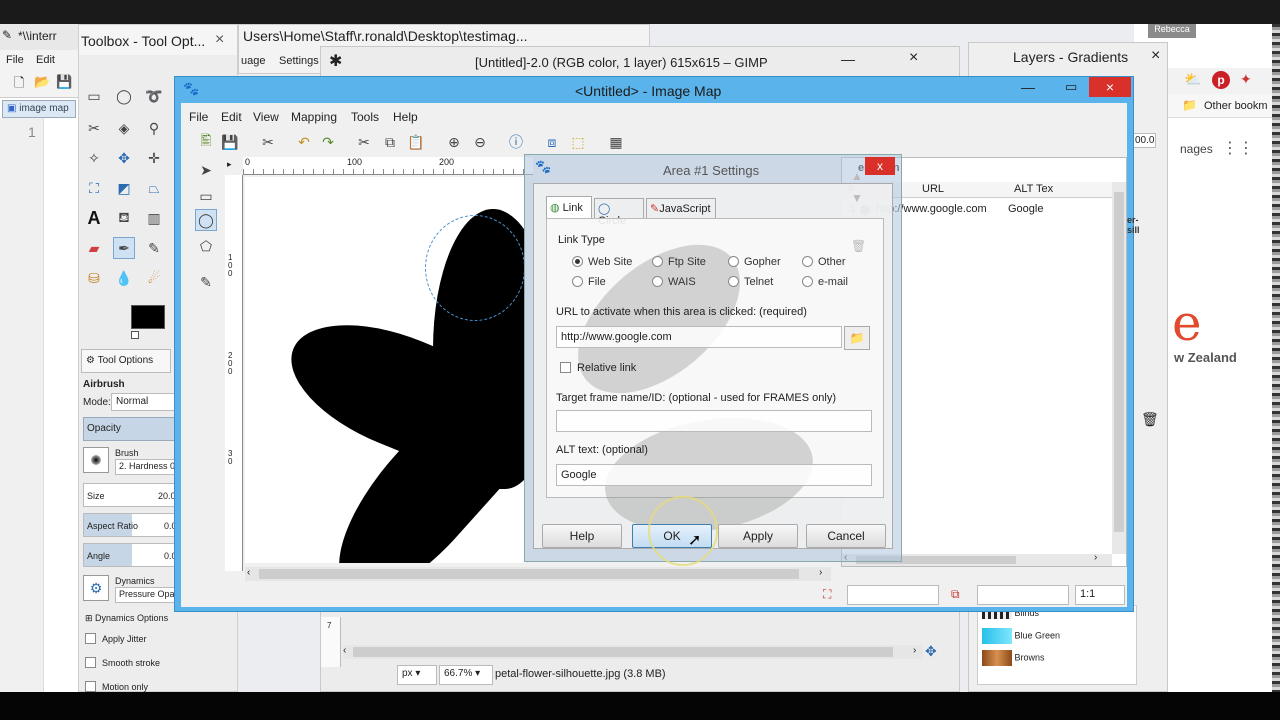  What do you see at coordinates (1021, 636) in the screenshot?
I see `gradient-item: Blue Green` at bounding box center [1021, 636].